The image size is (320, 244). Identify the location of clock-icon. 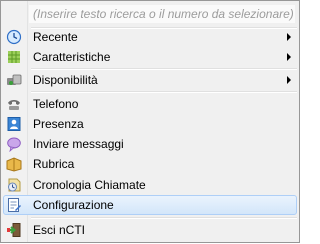
(14, 37).